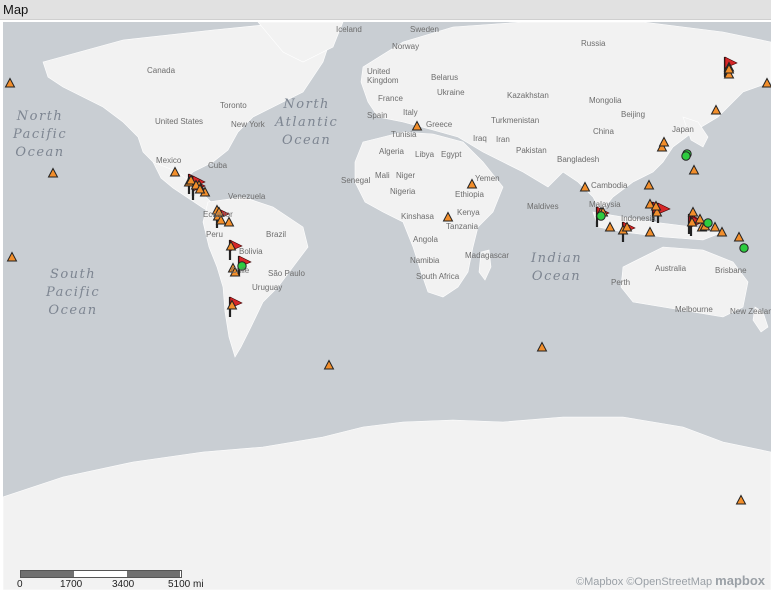  What do you see at coordinates (391, 151) in the screenshot?
I see `place-label: Algeria` at bounding box center [391, 151].